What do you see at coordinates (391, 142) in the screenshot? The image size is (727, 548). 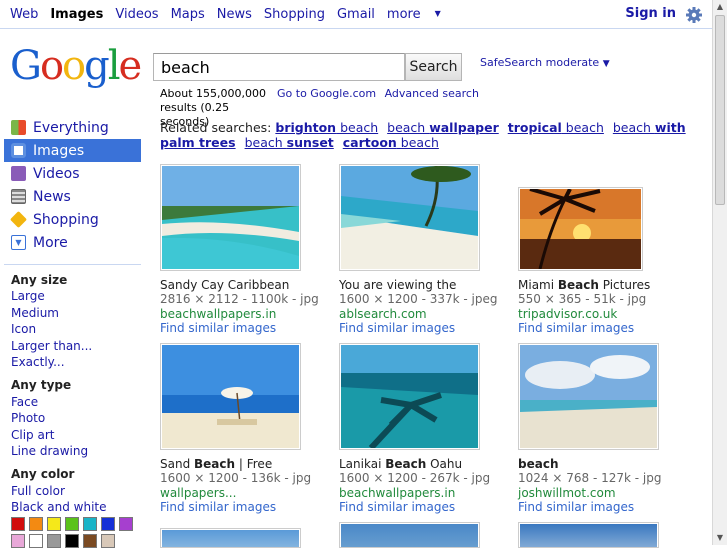 I see `related-link: cartoon beach` at bounding box center [391, 142].